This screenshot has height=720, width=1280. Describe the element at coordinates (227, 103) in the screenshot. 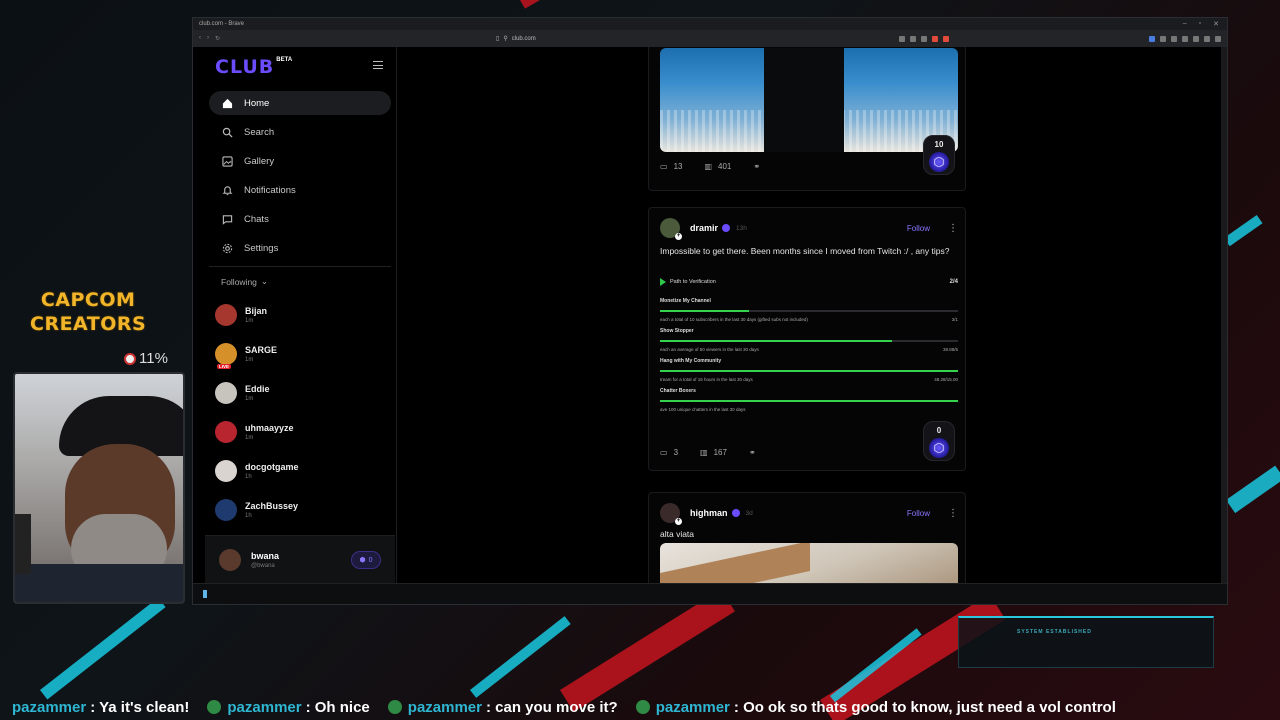

I see `home-icon` at that location.